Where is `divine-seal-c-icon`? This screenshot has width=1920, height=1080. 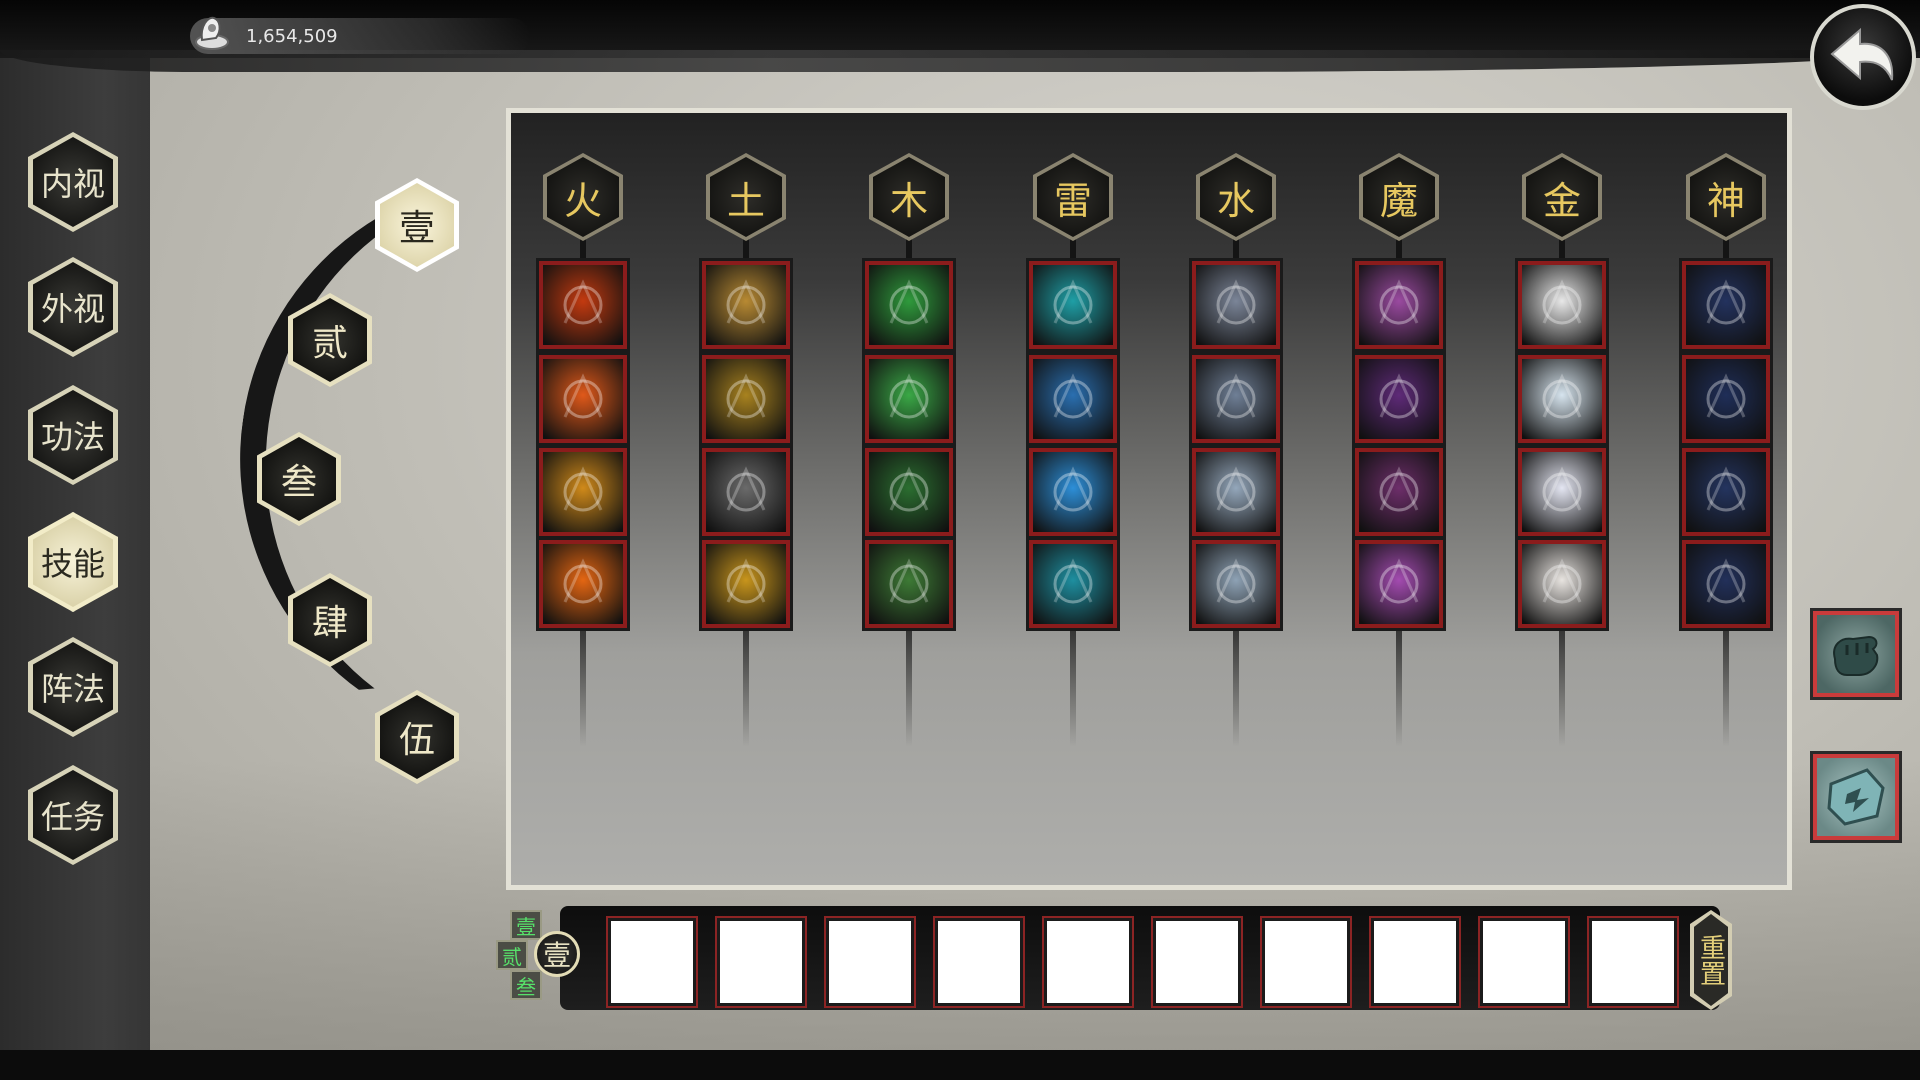 divine-seal-c-icon is located at coordinates (1726, 492).